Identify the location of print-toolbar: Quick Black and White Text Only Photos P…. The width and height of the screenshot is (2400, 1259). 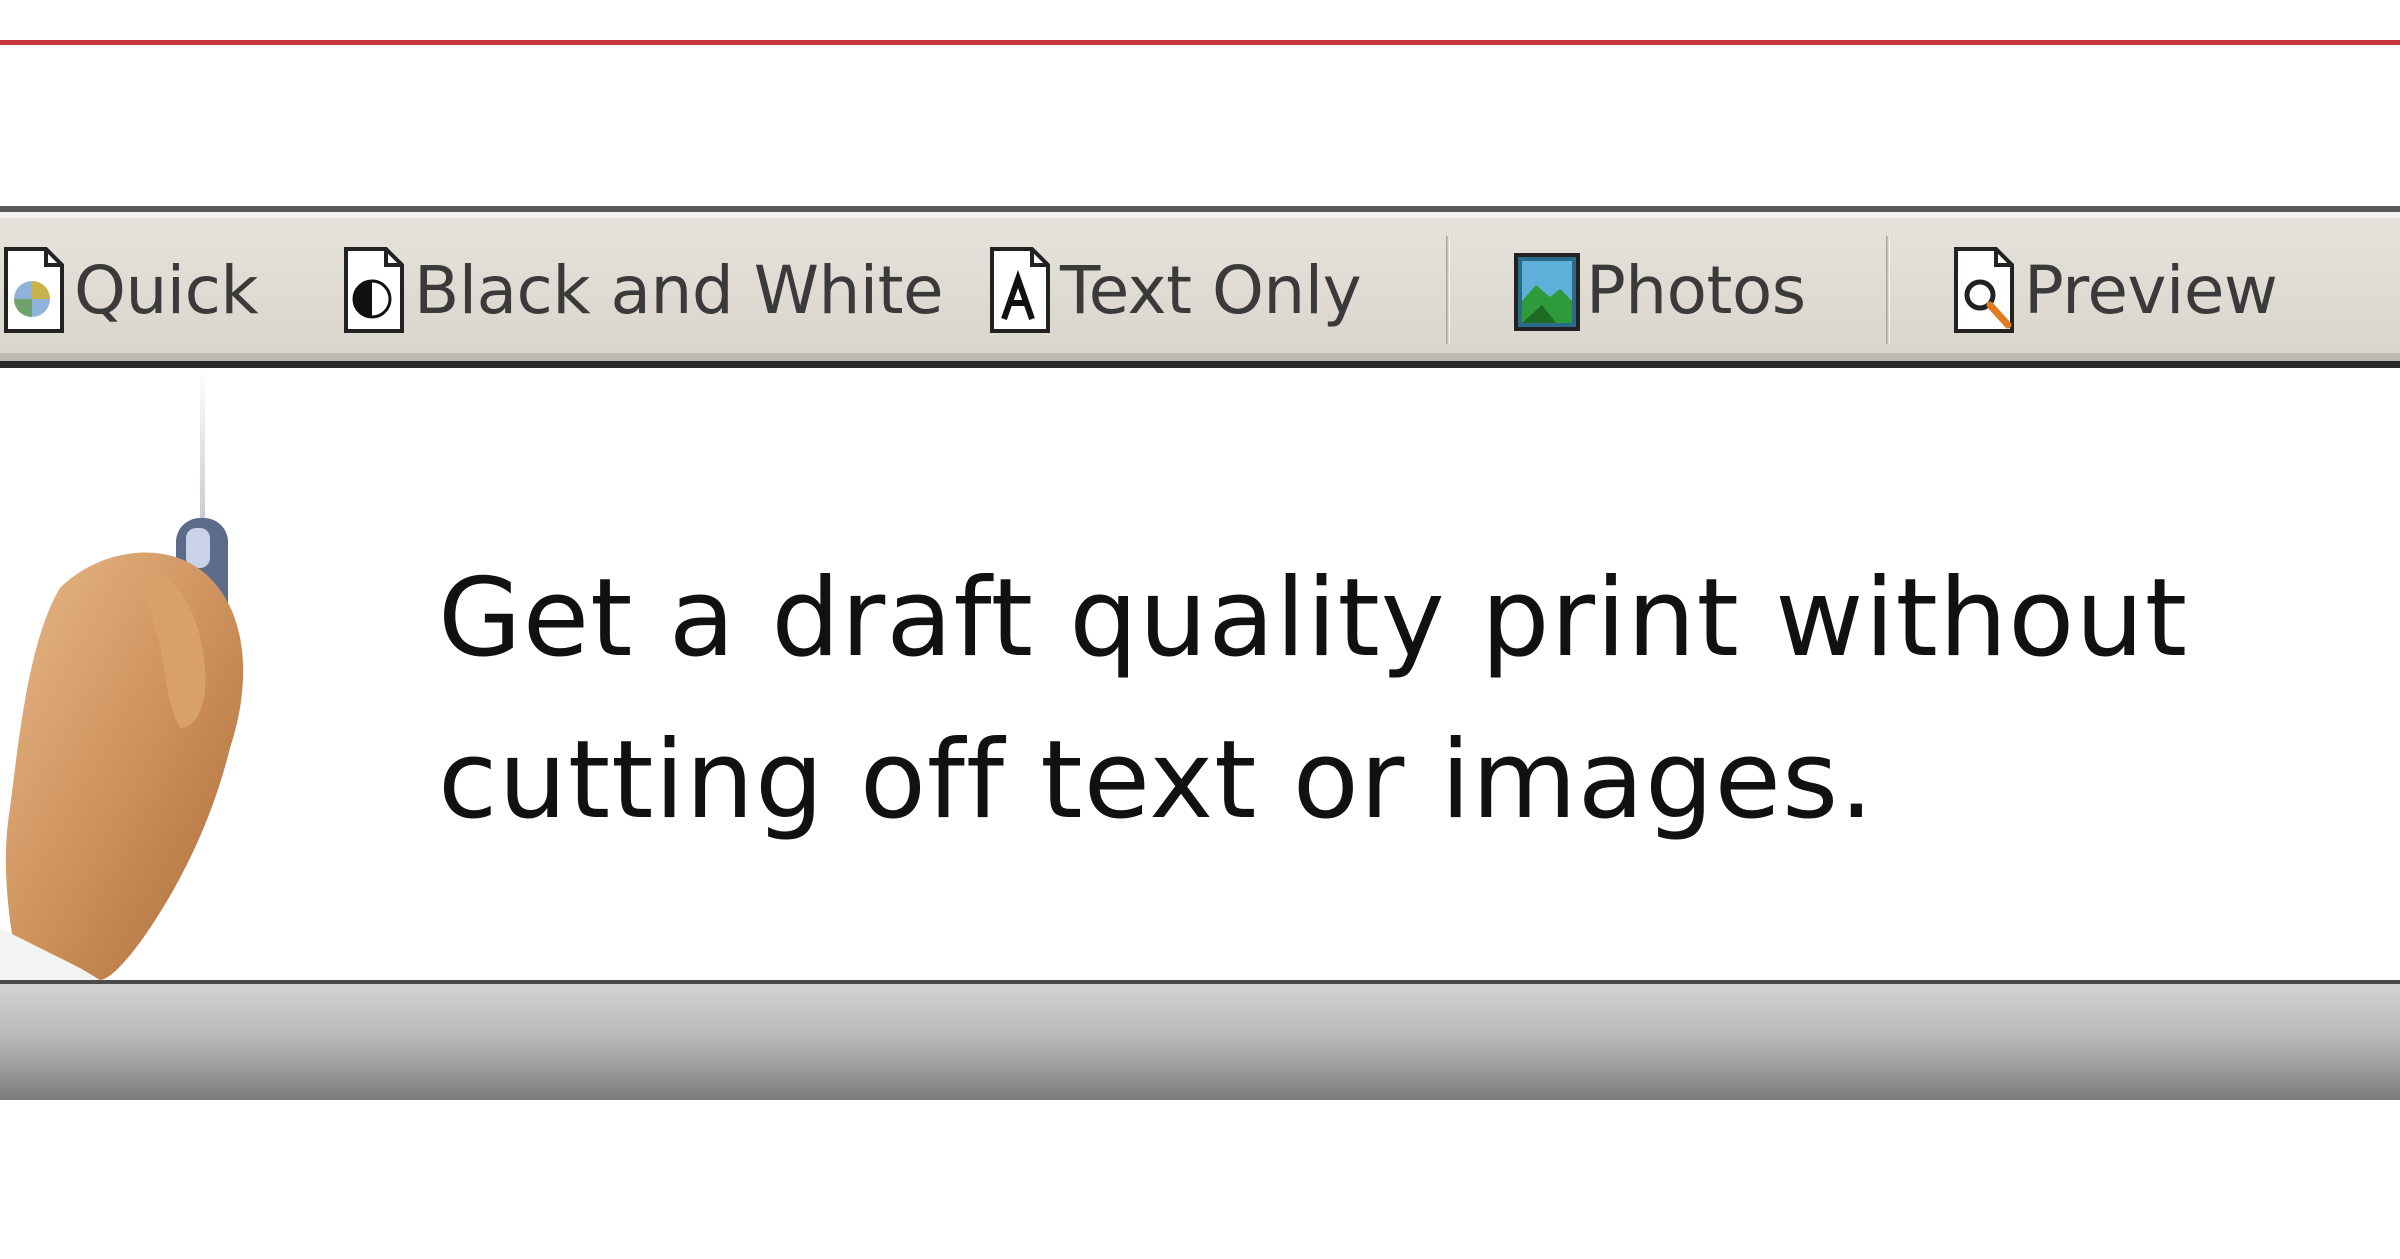
(1200, 287).